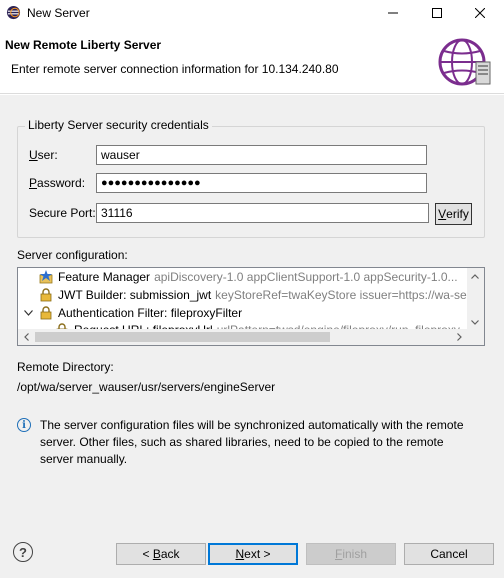  I want to click on maximize-icon, so click(437, 13).